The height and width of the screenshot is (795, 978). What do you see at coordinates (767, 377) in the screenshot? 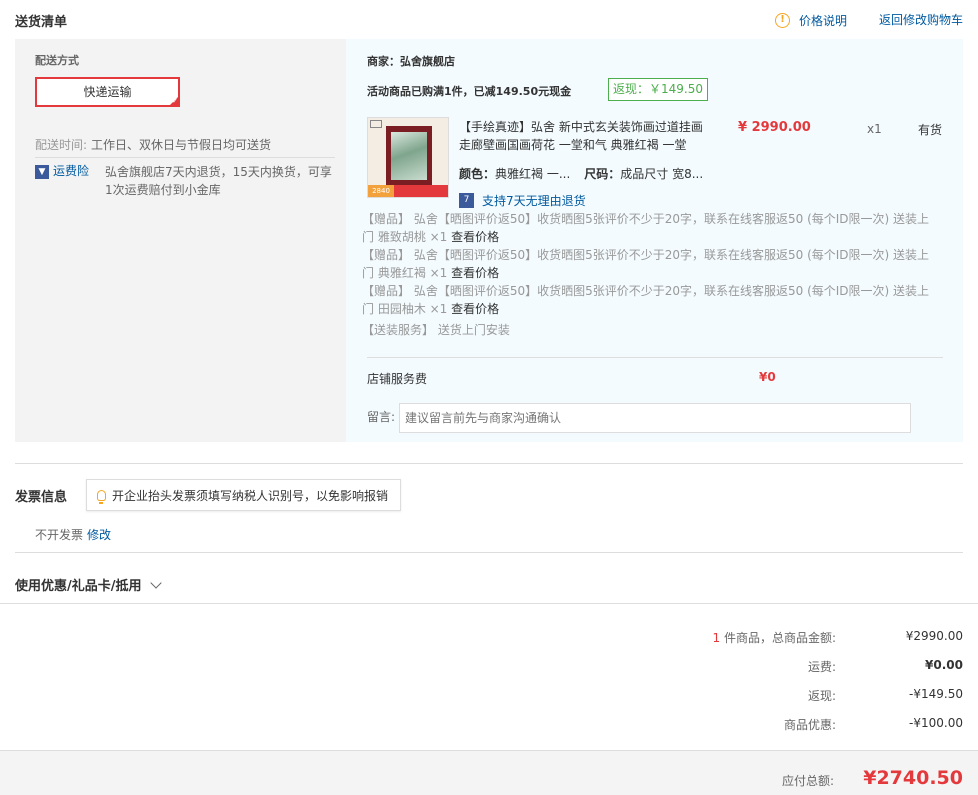
I see `service-fee-value: ¥0` at bounding box center [767, 377].